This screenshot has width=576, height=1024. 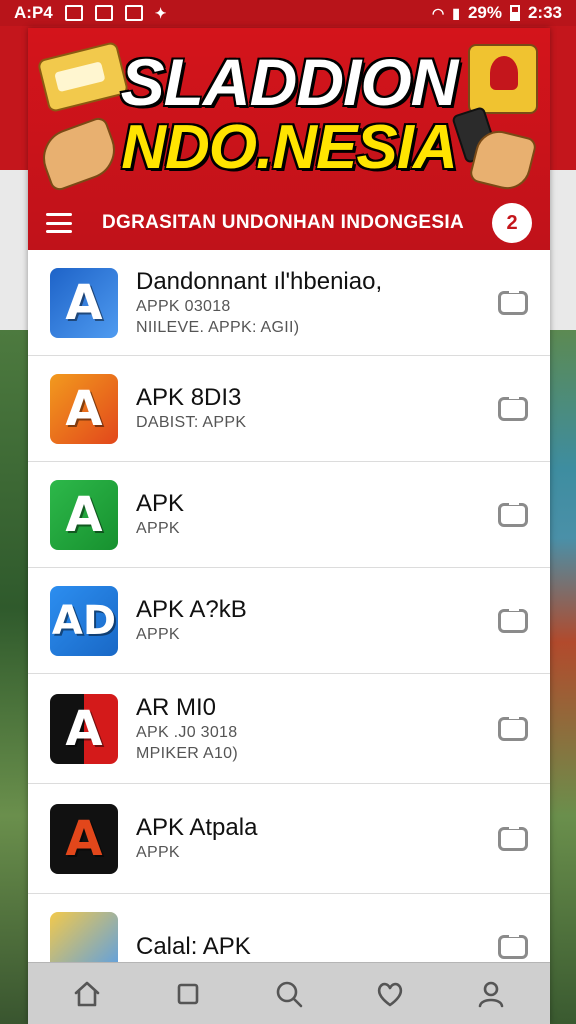 I want to click on carrier-label: A:P4, so click(x=33, y=12).